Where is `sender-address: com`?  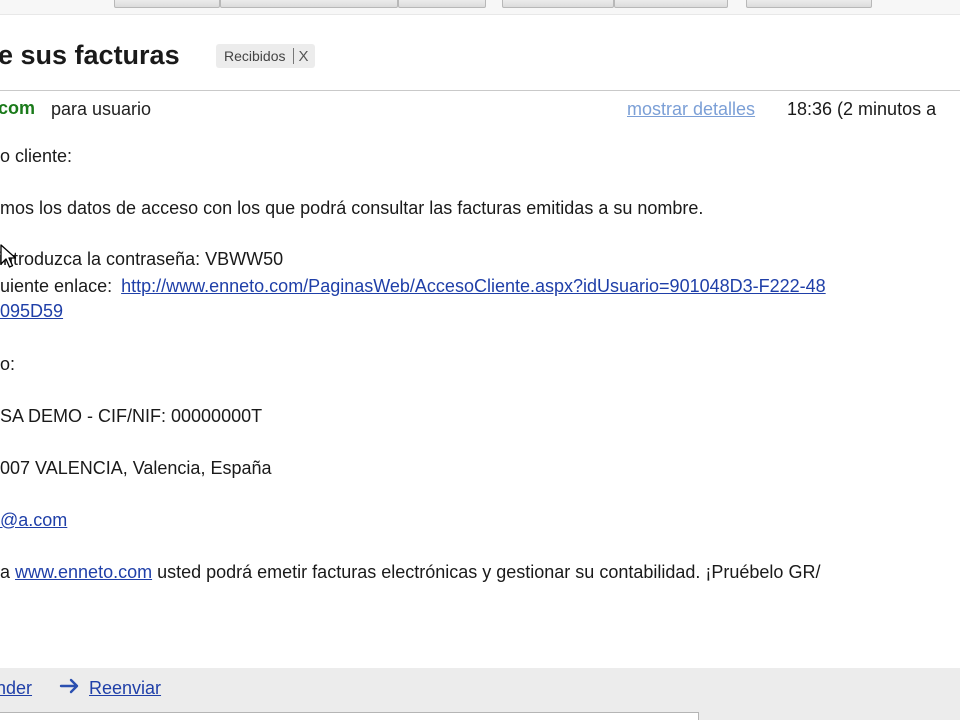
sender-address: com is located at coordinates (17, 108).